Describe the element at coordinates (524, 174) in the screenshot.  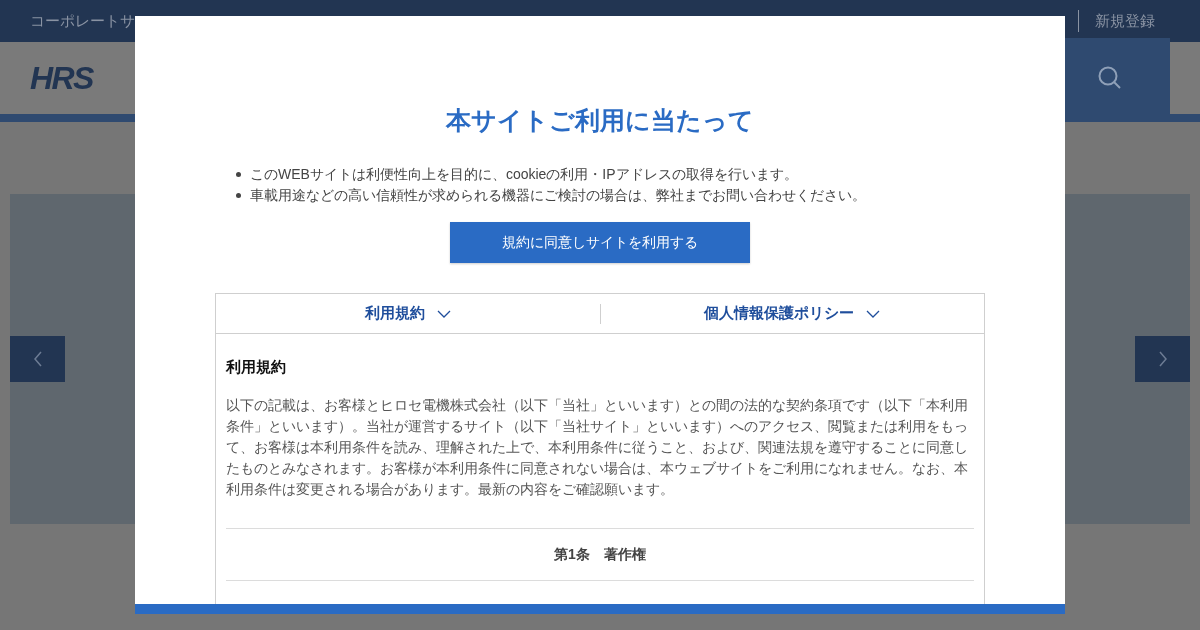
I see `notice-text: このWEBサイトは利便性向上を目的に、cookieの利用・IPアドレスの取得を行います。` at that location.